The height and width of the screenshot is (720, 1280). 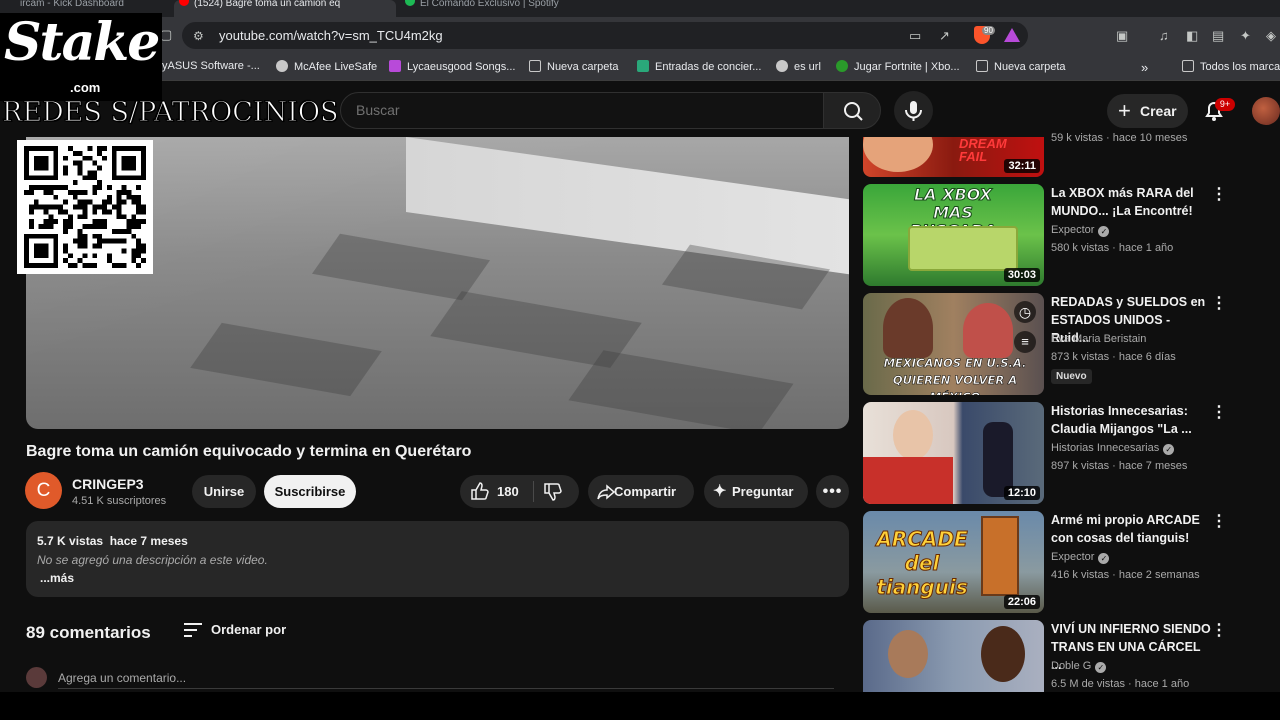 I want to click on subscribe-button: Suscribirse, so click(x=310, y=491).